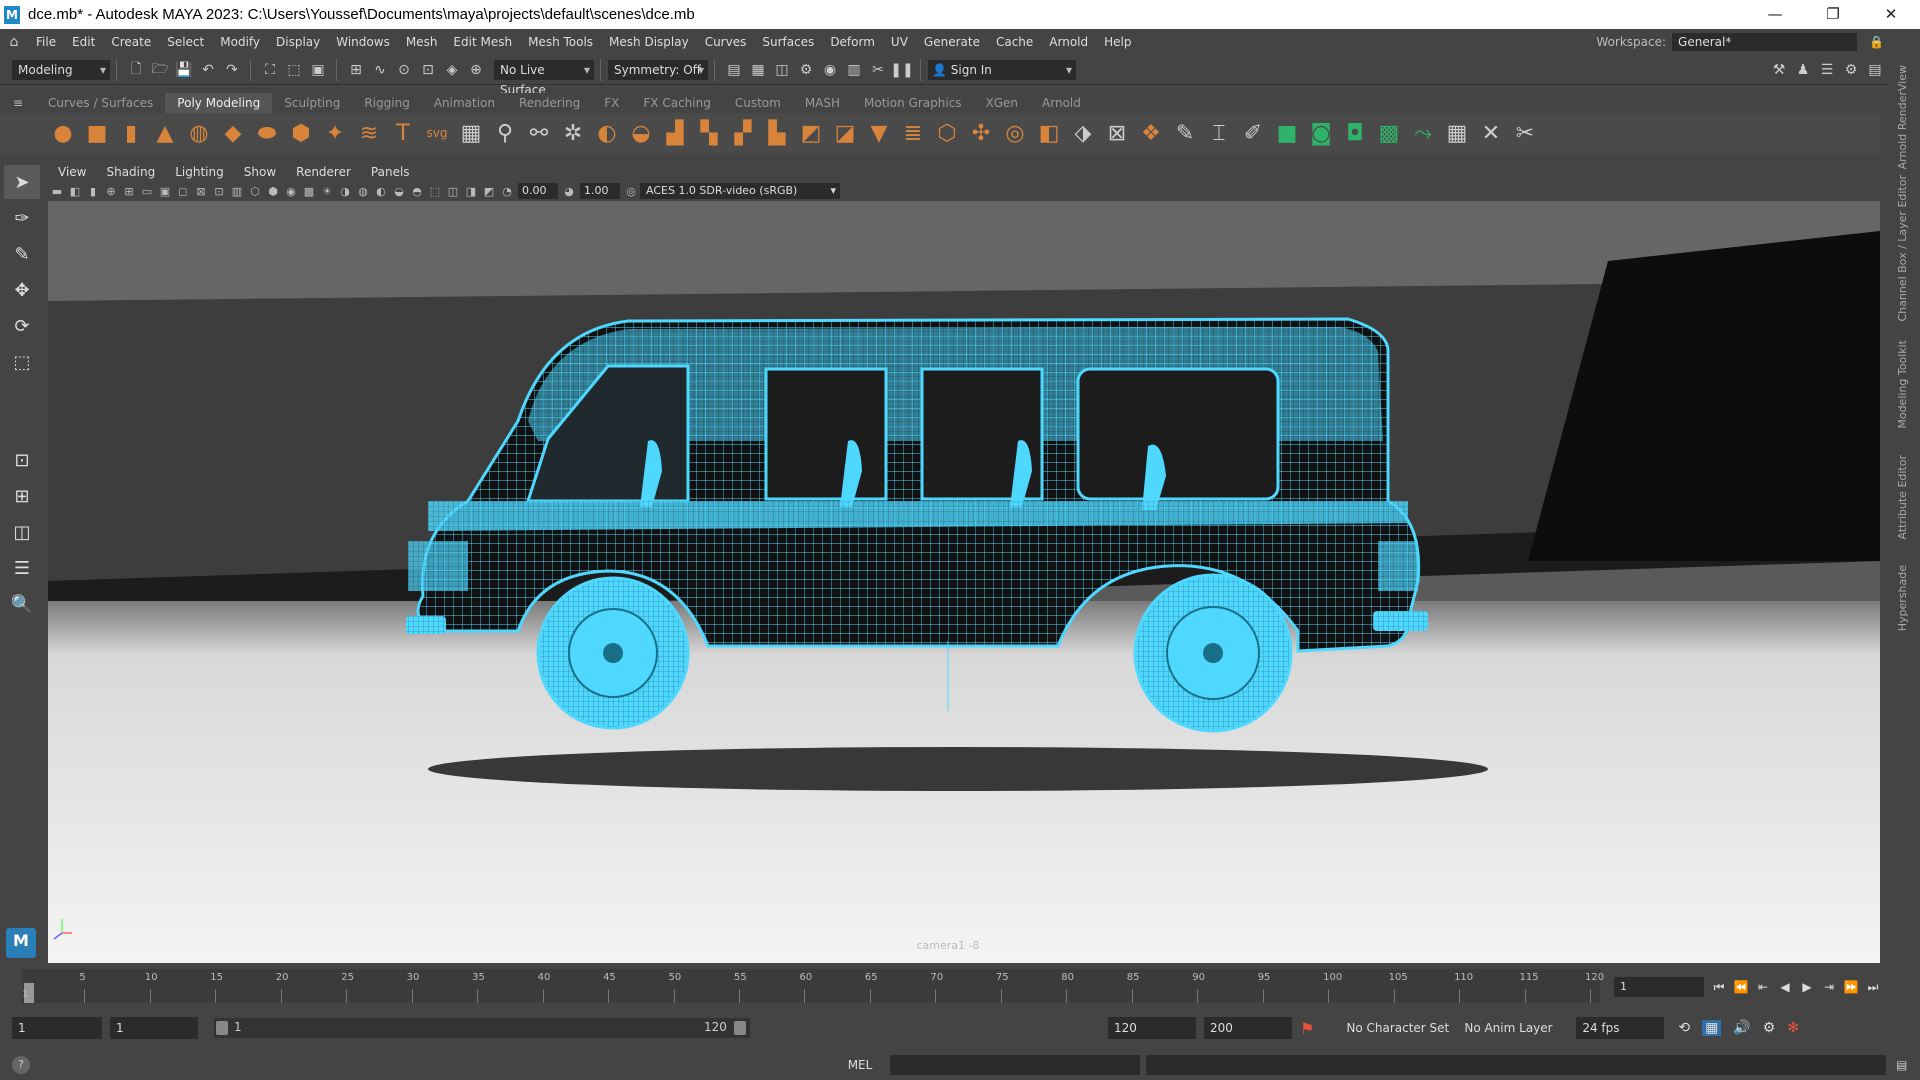 The image size is (1920, 1080). I want to click on uv-cut-icon: ✕, so click(1491, 133).